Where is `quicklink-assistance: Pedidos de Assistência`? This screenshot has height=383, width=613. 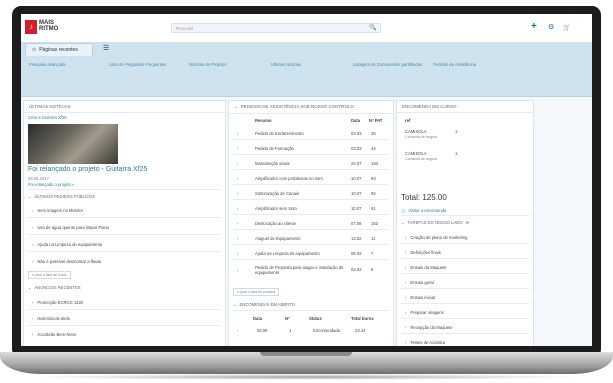
quicklink-assistance: Pedidos de Assistência is located at coordinates (454, 64).